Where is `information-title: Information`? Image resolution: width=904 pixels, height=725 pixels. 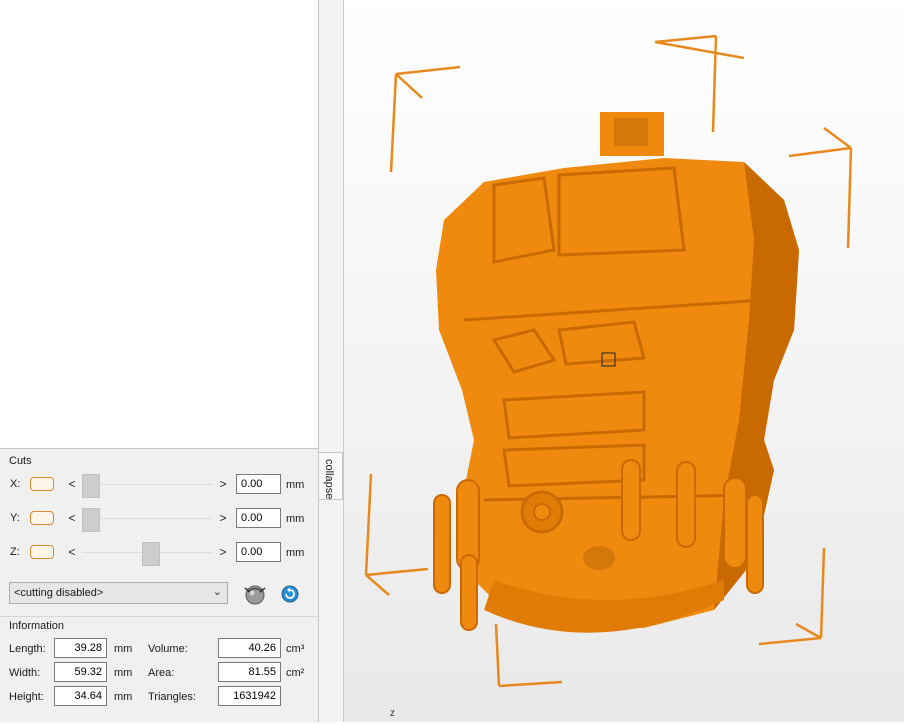
information-title: Information is located at coordinates (37, 626).